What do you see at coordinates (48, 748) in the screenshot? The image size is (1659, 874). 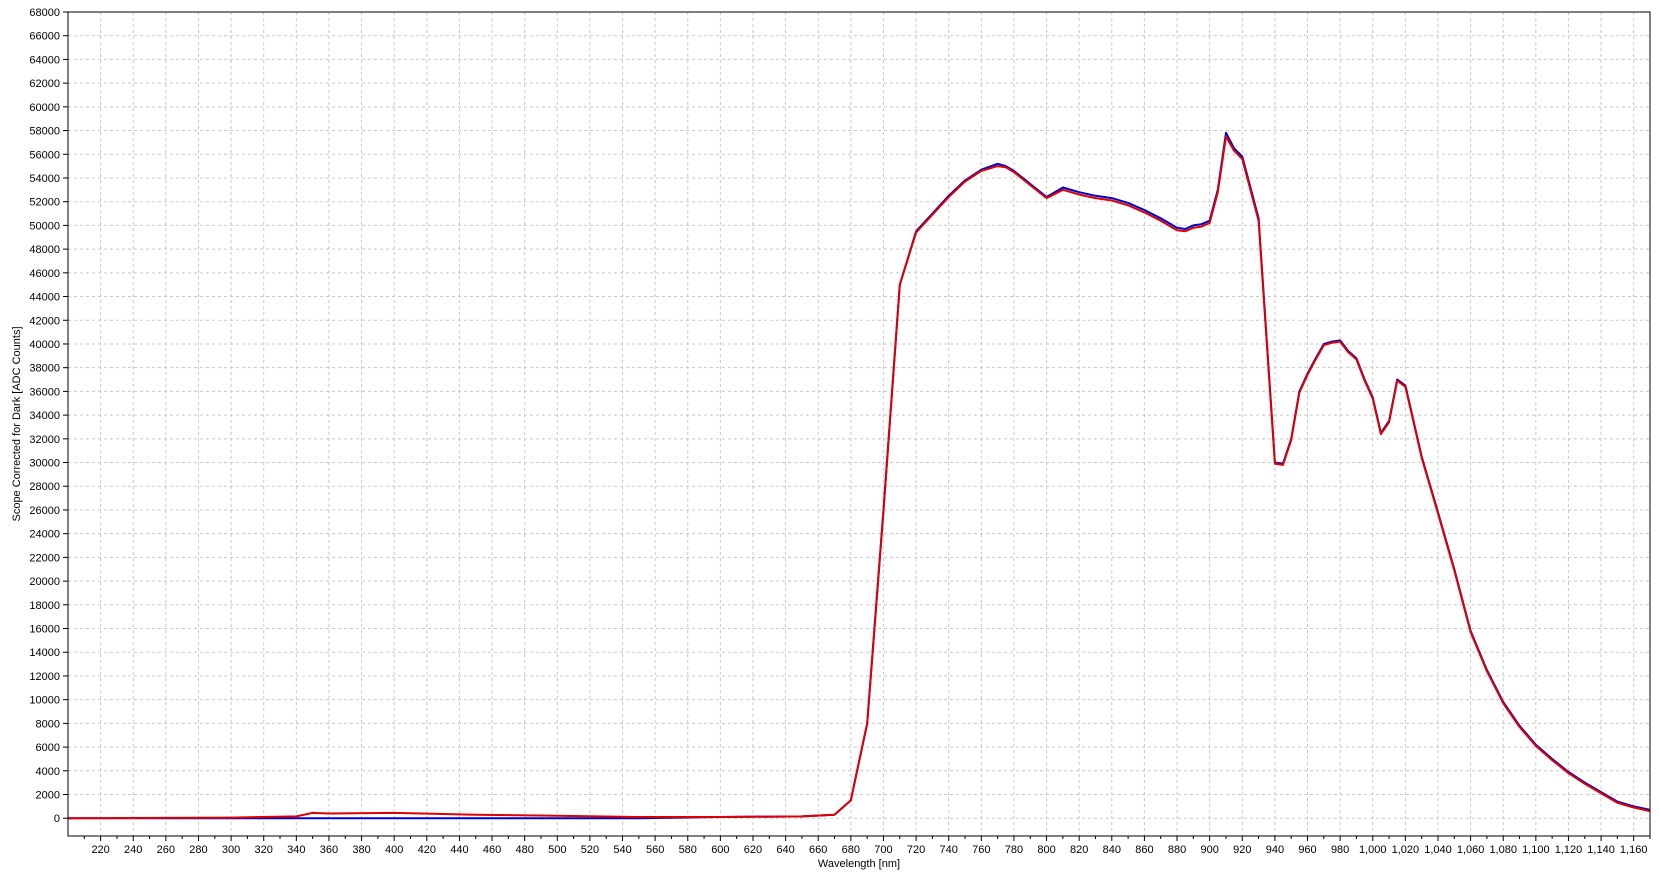 I see `y-tick-label: 6000` at bounding box center [48, 748].